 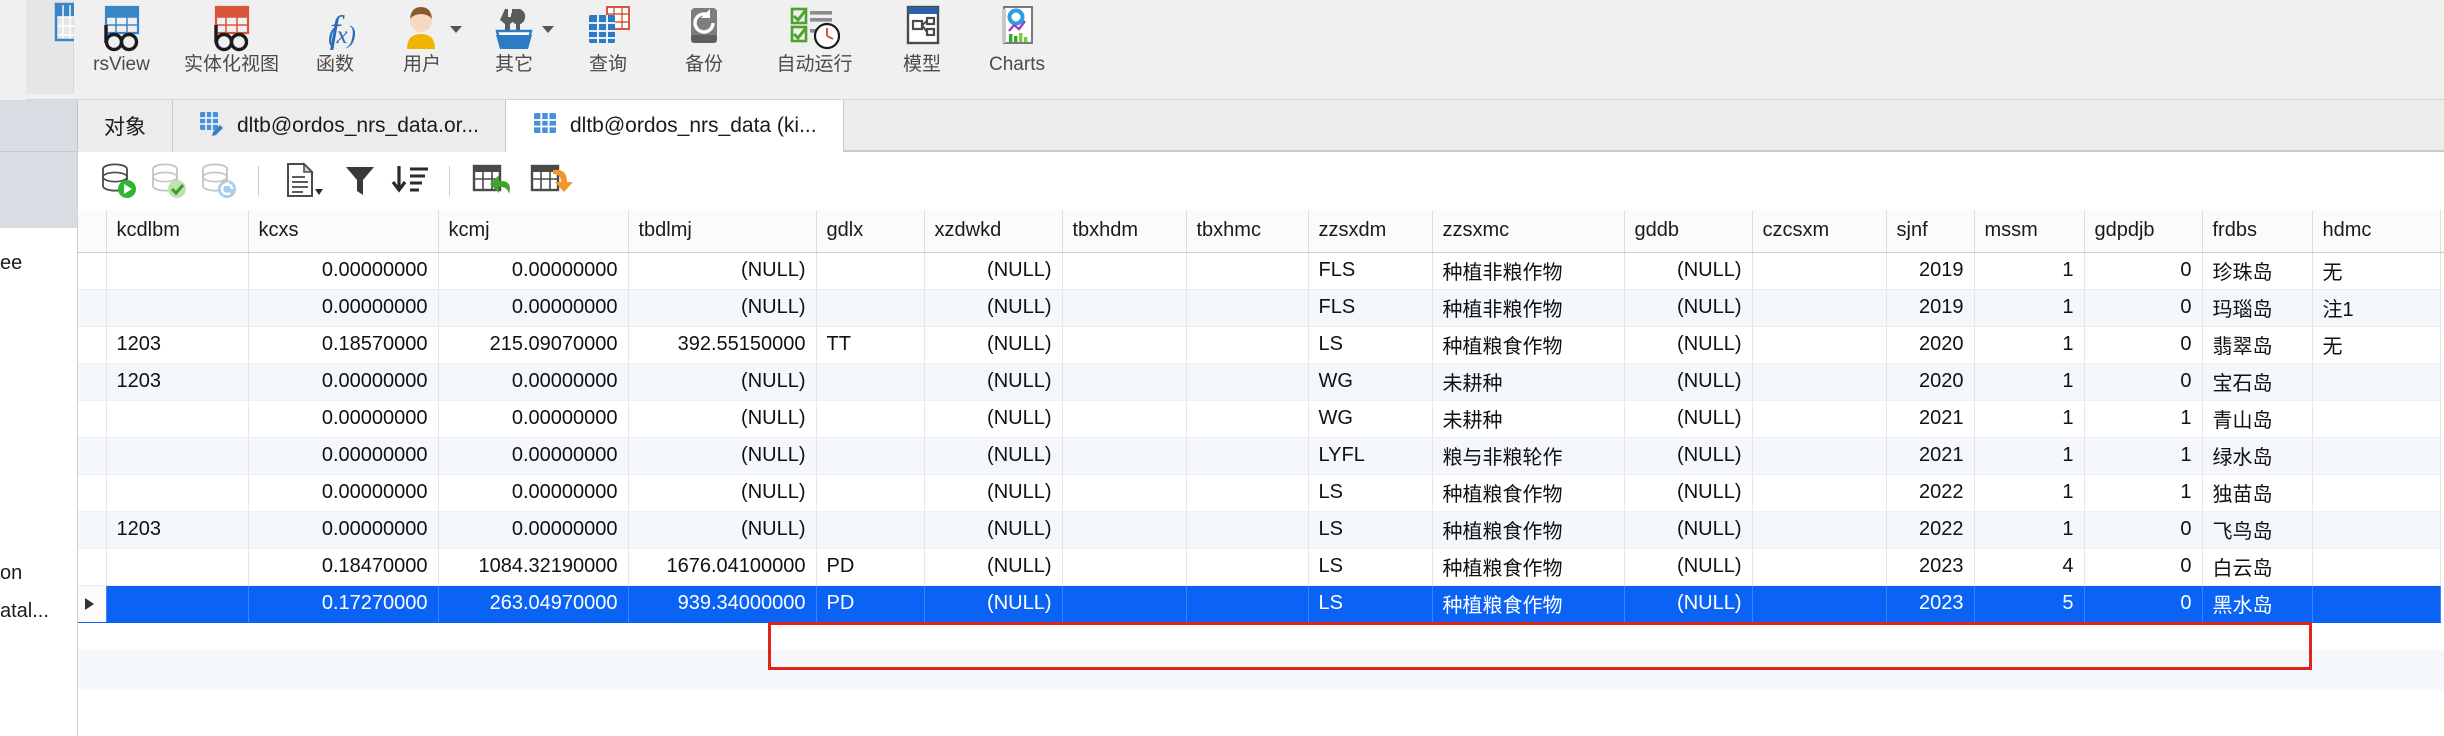 I want to click on table-cell: 翡翠岛, so click(x=2257, y=345).